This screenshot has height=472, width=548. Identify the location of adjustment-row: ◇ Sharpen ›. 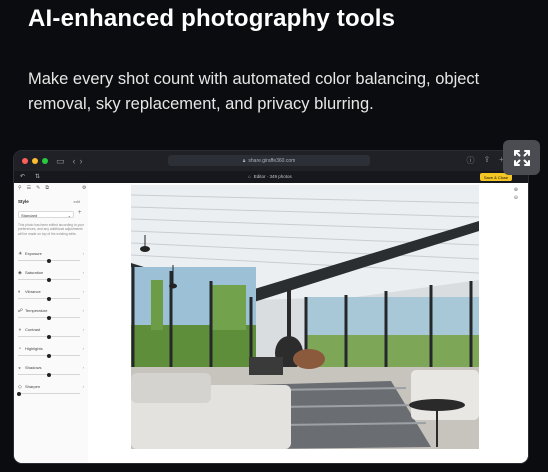
(50, 391).